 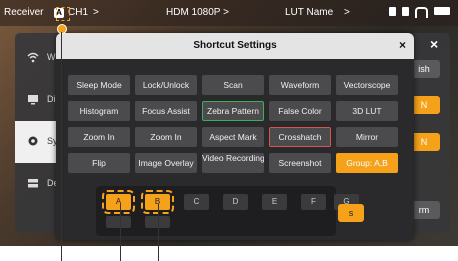 I want to click on group-button-c: C, so click(x=196, y=202).